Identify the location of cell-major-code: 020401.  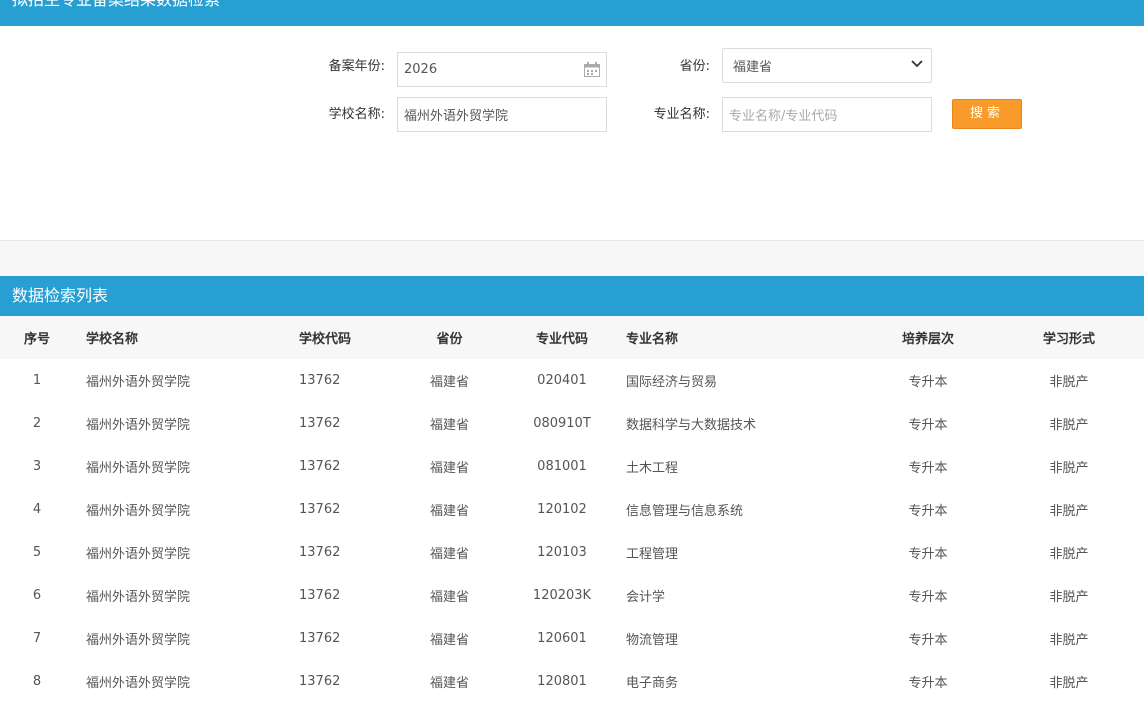
(562, 380).